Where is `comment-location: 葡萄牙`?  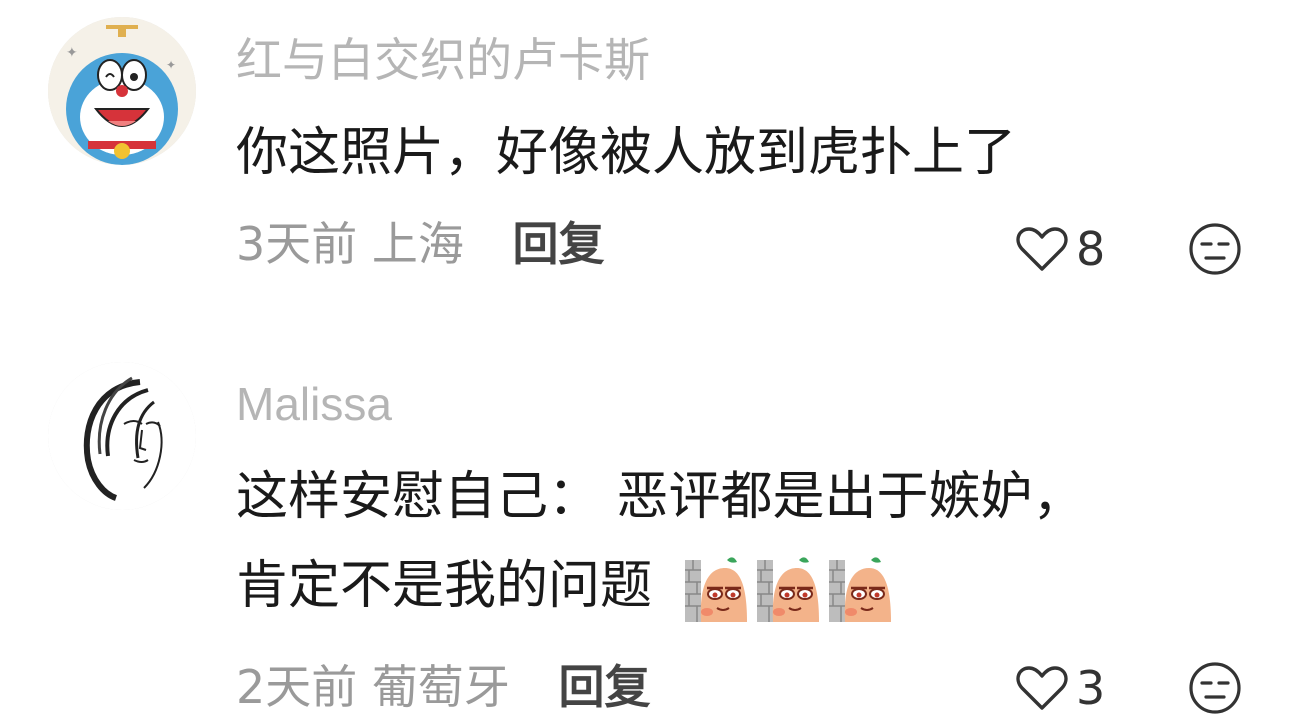 comment-location: 葡萄牙 is located at coordinates (440, 687).